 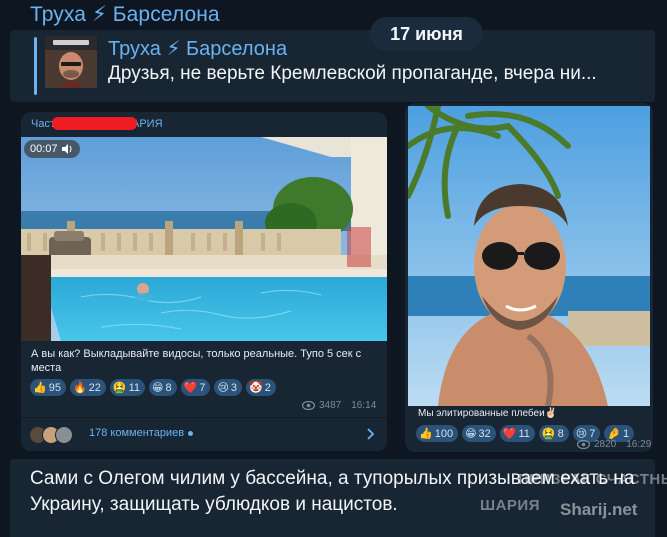 What do you see at coordinates (35, 66) in the screenshot?
I see `reply-accent-bar` at bounding box center [35, 66].